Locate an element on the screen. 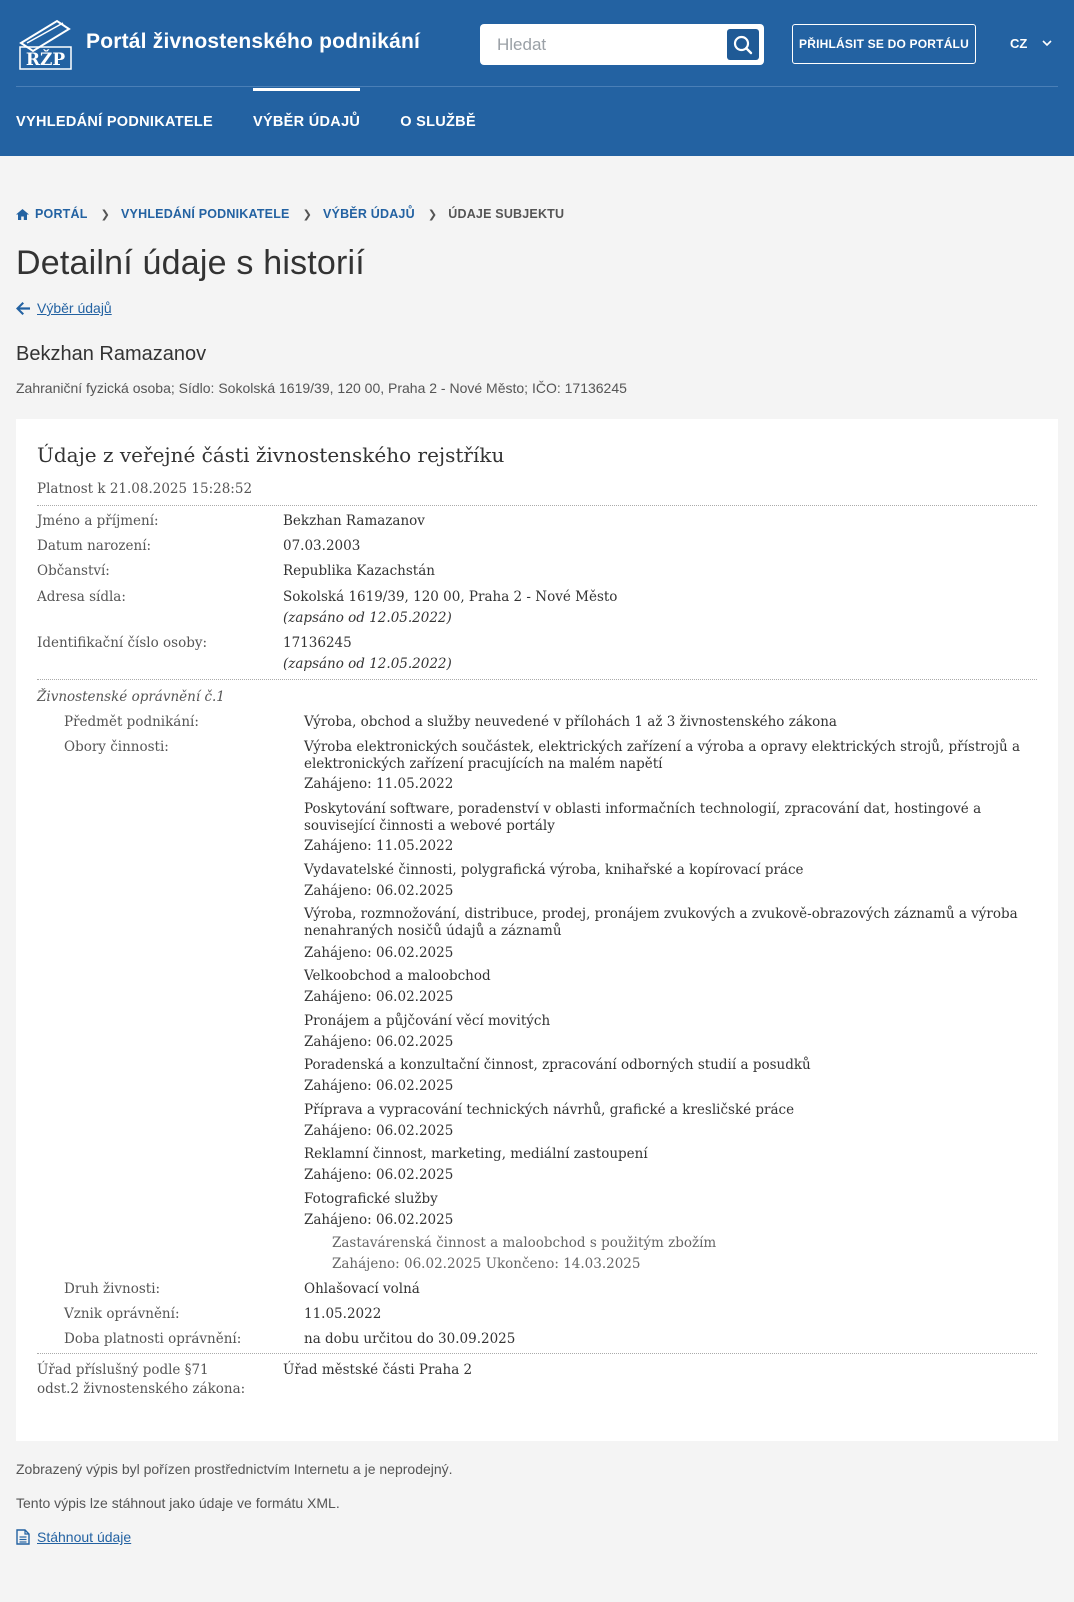  field-label: Předmět podnikání: is located at coordinates (131, 722).